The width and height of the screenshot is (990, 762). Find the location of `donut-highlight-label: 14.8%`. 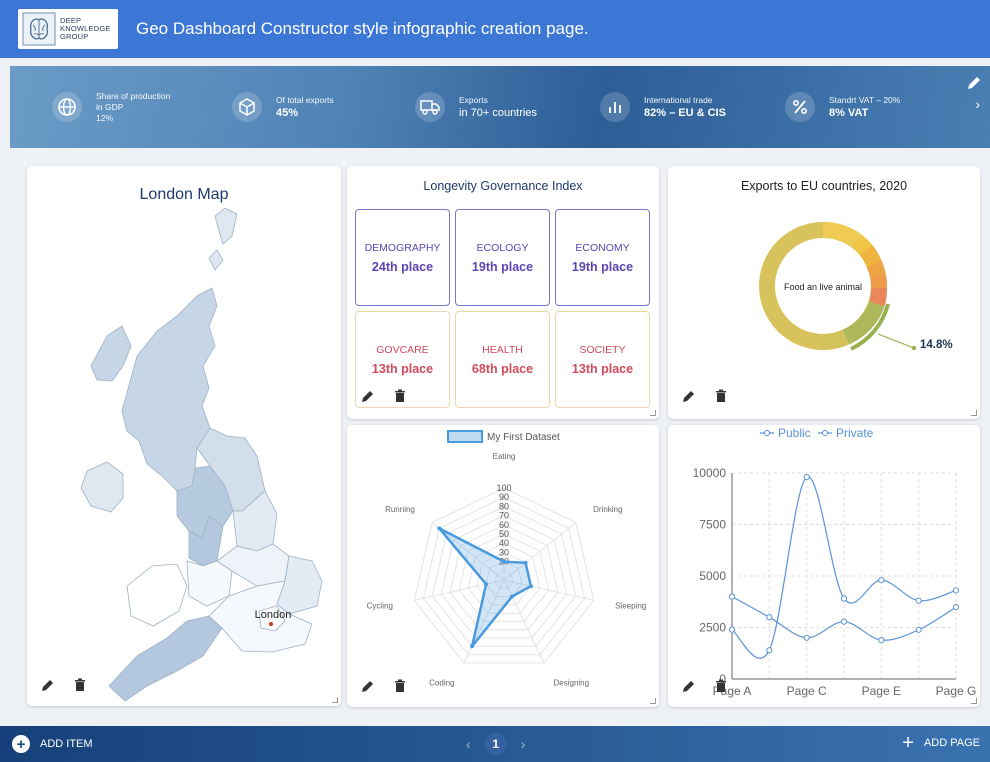

donut-highlight-label: 14.8% is located at coordinates (936, 345).